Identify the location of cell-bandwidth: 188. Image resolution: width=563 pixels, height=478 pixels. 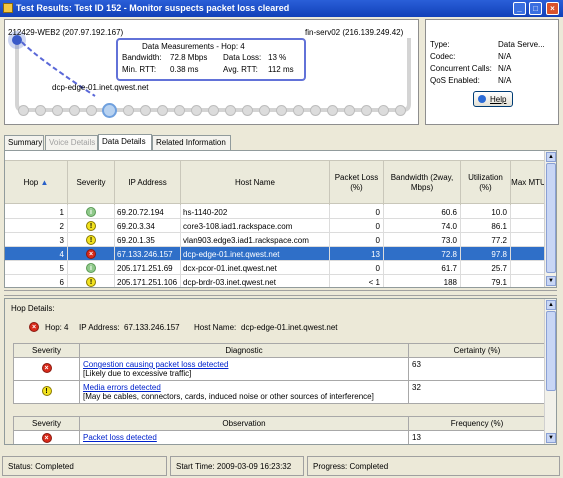
(422, 281).